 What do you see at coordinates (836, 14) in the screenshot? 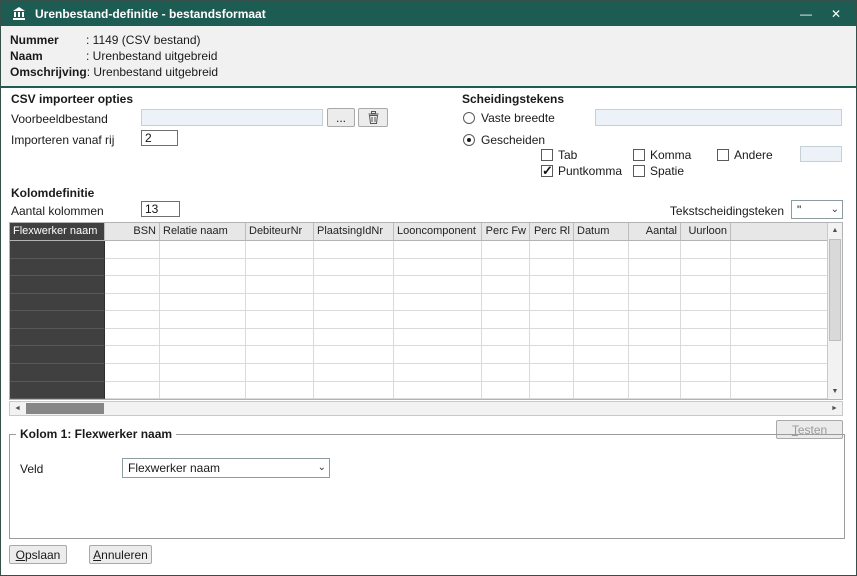
I see `close-icon: ✕` at bounding box center [836, 14].